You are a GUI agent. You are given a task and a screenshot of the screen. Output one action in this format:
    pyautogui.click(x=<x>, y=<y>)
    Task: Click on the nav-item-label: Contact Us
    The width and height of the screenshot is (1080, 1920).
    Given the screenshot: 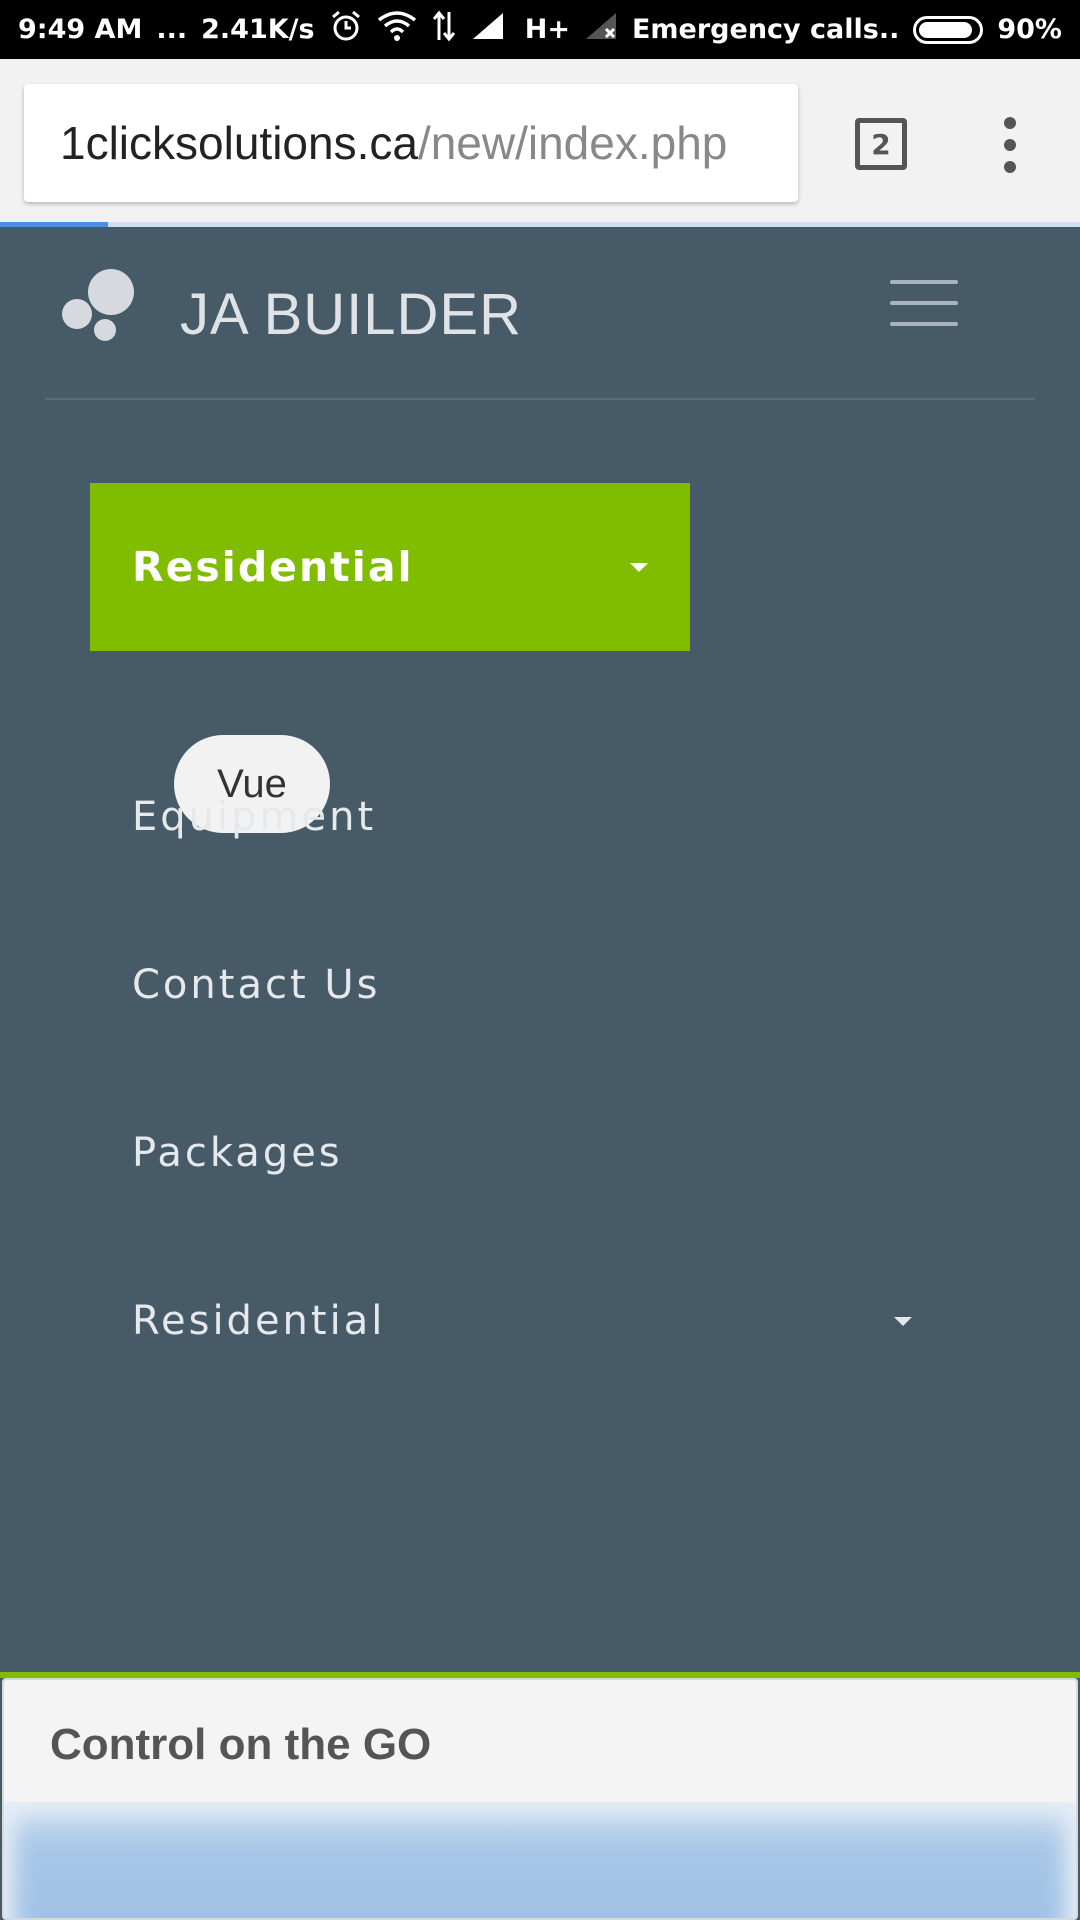 What is the action you would take?
    pyautogui.click(x=256, y=985)
    